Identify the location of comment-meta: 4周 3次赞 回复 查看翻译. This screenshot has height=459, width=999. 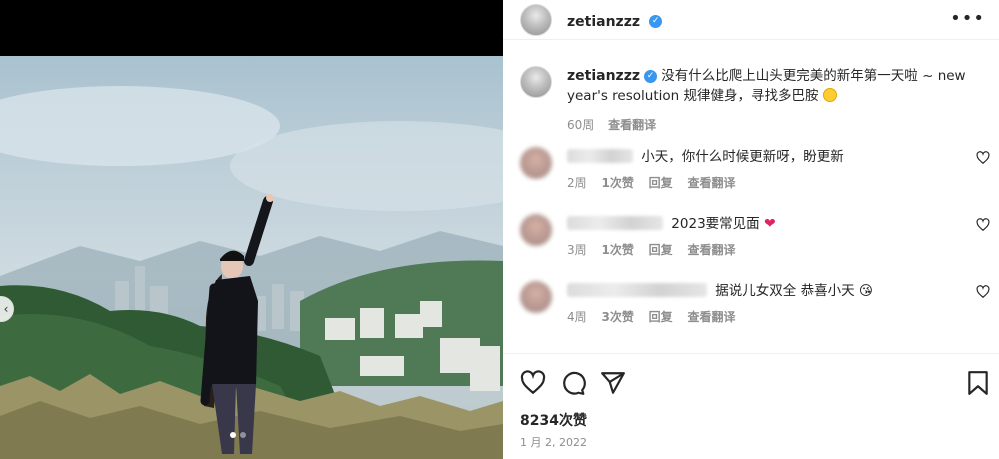
(778, 316).